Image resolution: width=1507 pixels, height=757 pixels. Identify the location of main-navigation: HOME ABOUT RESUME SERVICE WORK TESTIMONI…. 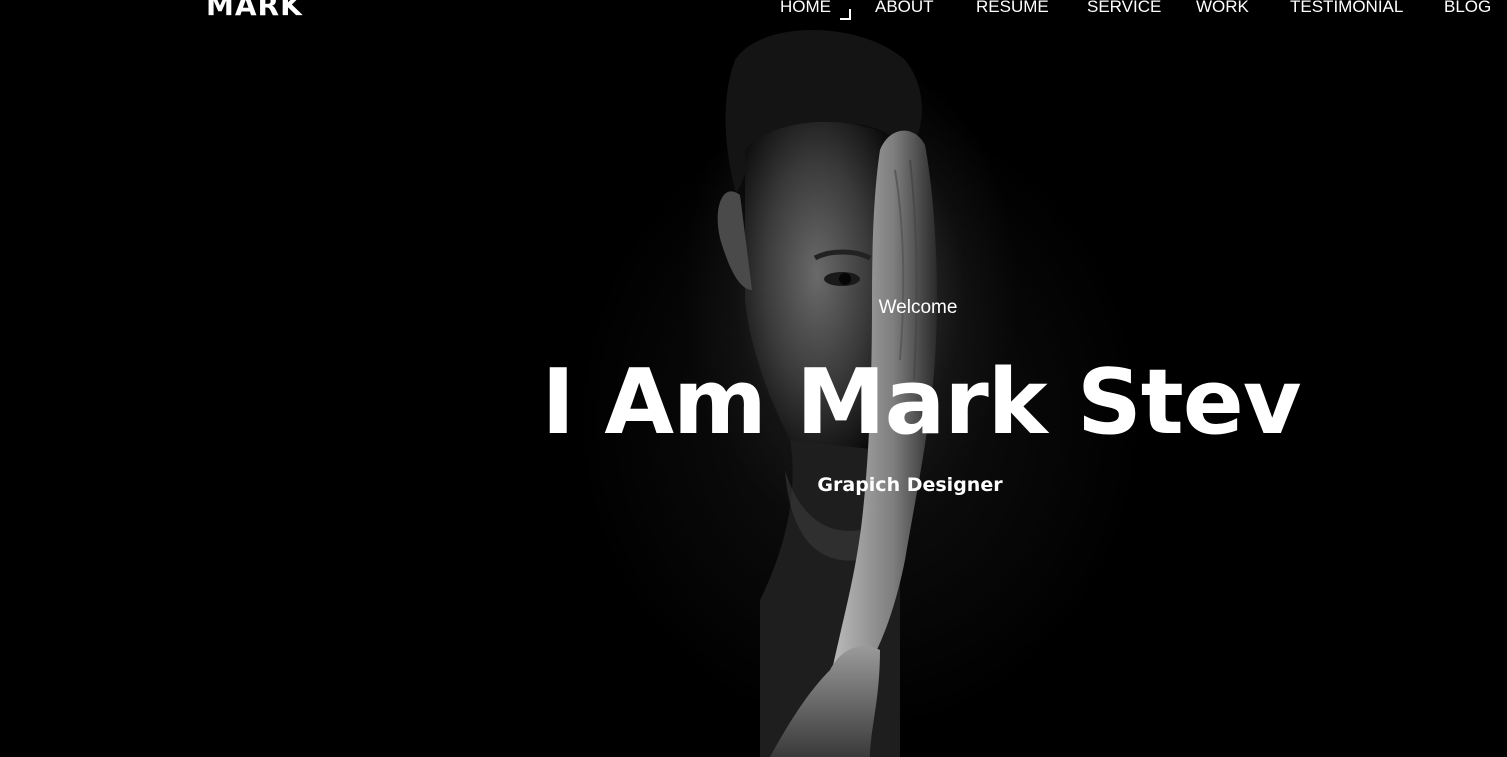
(753, 10).